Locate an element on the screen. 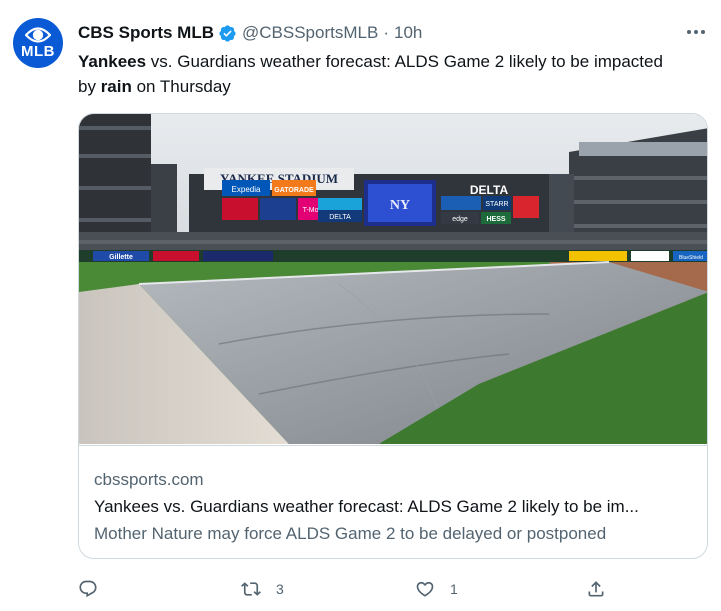 Image resolution: width=721 pixels, height=611 pixels. share-icon is located at coordinates (596, 589).